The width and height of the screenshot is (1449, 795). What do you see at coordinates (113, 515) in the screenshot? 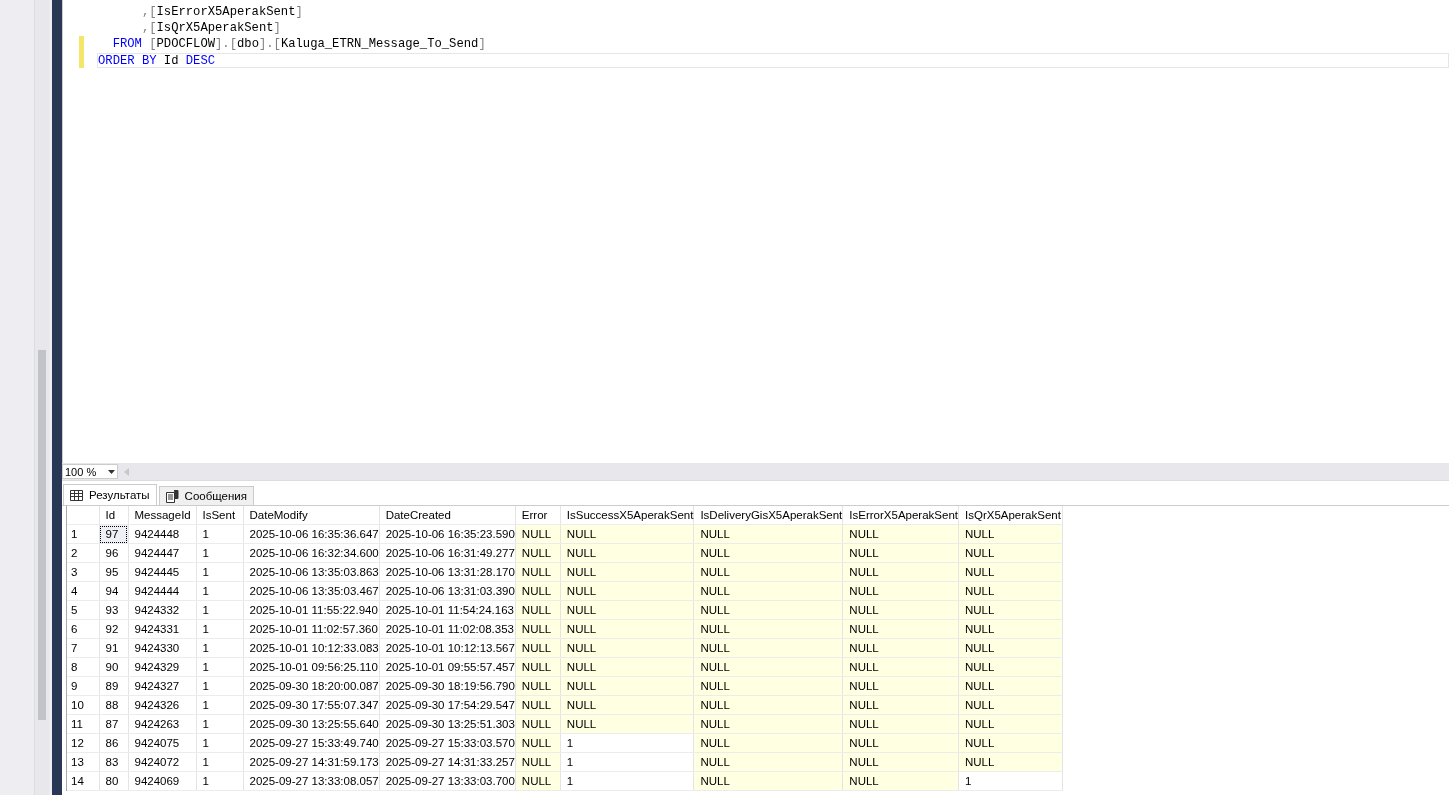
I see `column-header: Id` at bounding box center [113, 515].